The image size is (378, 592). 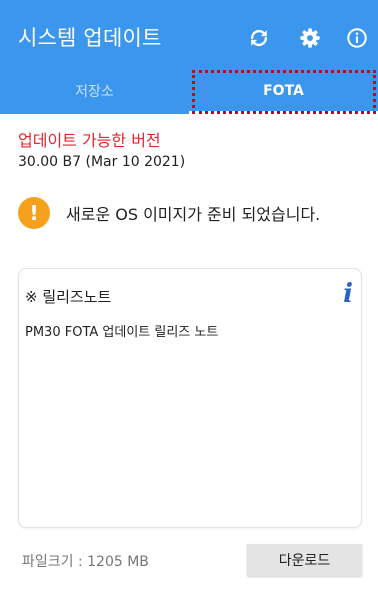 I want to click on app-title: 시스템 업데이트, so click(x=90, y=38).